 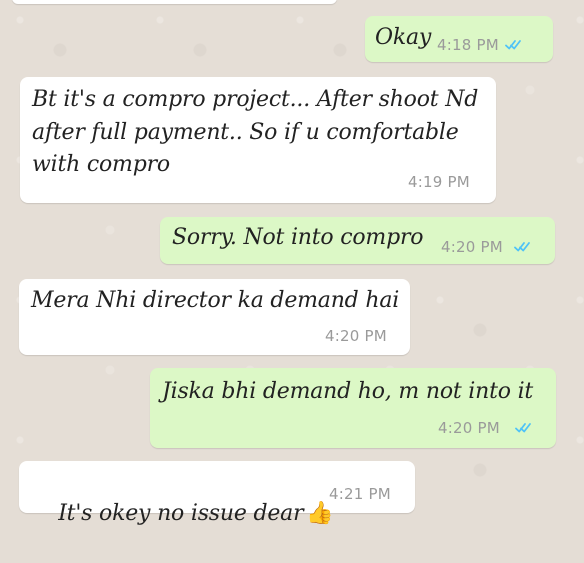 What do you see at coordinates (468, 45) in the screenshot?
I see `message-time: 4:18 PM` at bounding box center [468, 45].